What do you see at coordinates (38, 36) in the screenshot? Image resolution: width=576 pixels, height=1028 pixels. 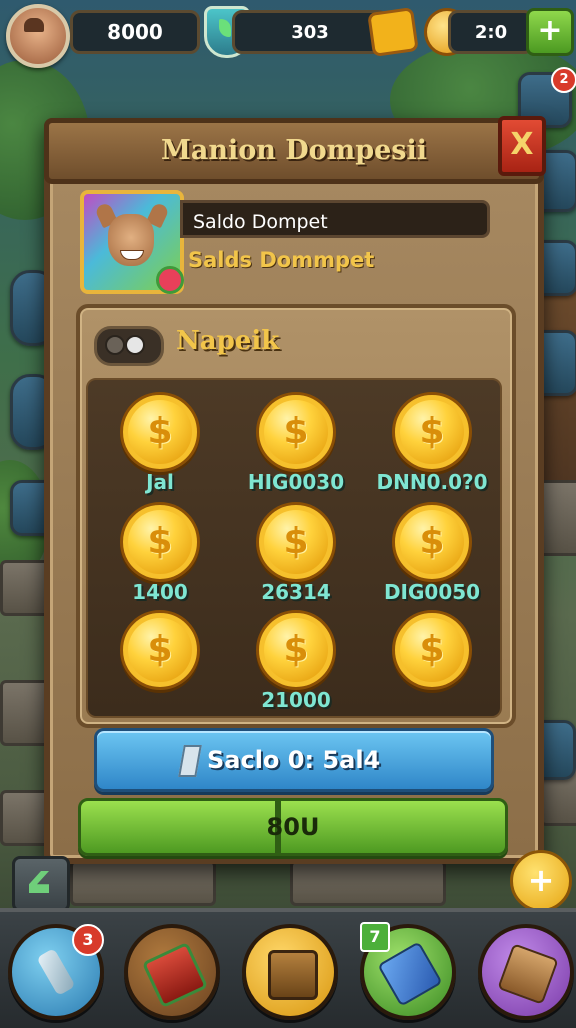 I see `player-avatar` at bounding box center [38, 36].